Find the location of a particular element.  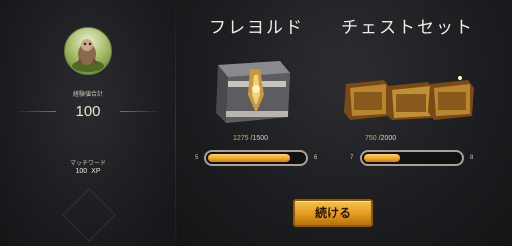

crest-watermark is located at coordinates (89, 215).